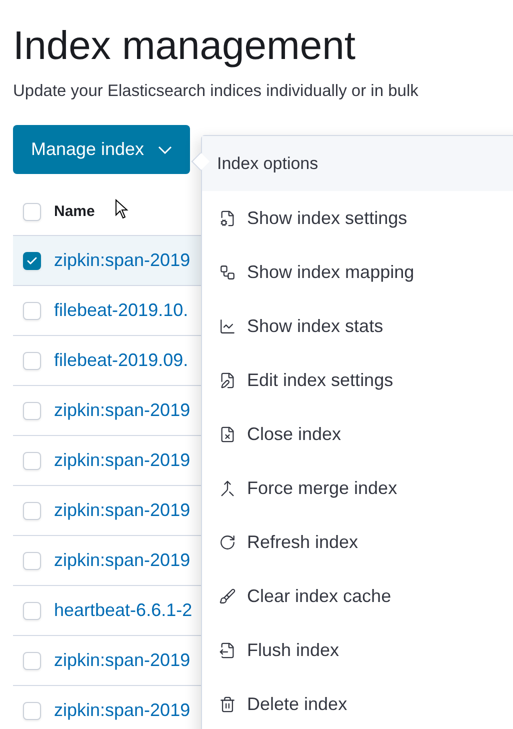 This screenshot has height=729, width=513. What do you see at coordinates (357, 326) in the screenshot?
I see `menu-item: Show index stats` at bounding box center [357, 326].